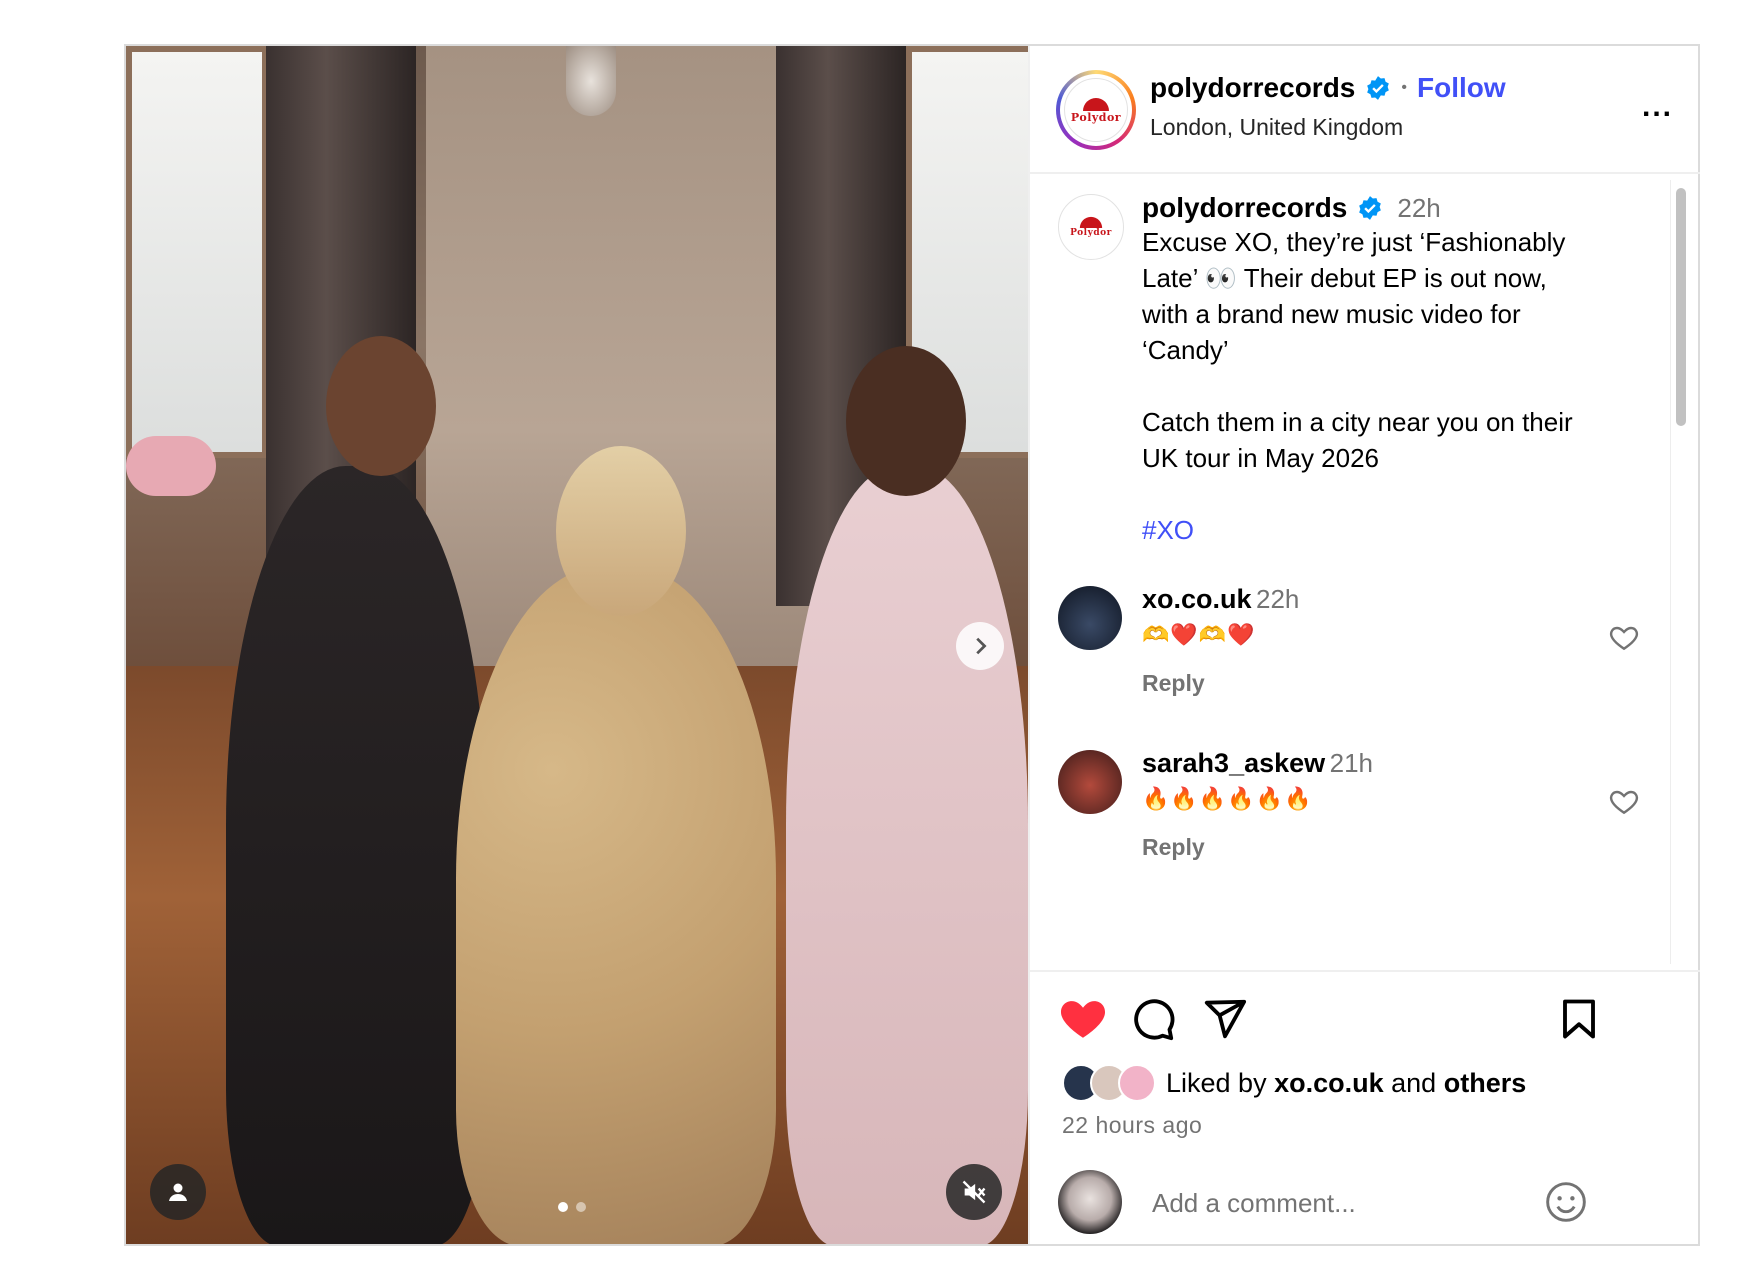 The height and width of the screenshot is (1286, 1748). I want to click on background-window, so click(197, 252).